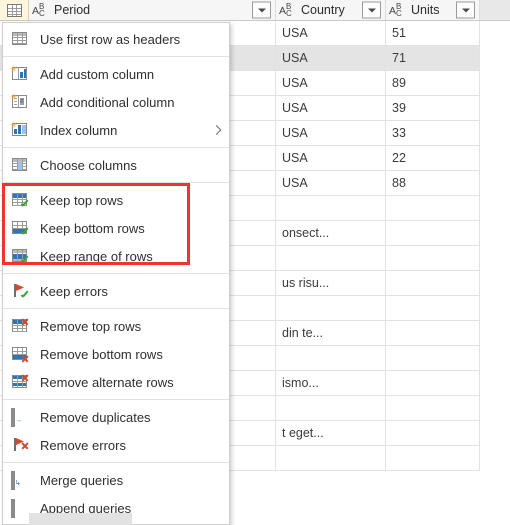 This screenshot has height=525, width=510. Describe the element at coordinates (19, 228) in the screenshot. I see `keep-bottom-rows-icon` at that location.